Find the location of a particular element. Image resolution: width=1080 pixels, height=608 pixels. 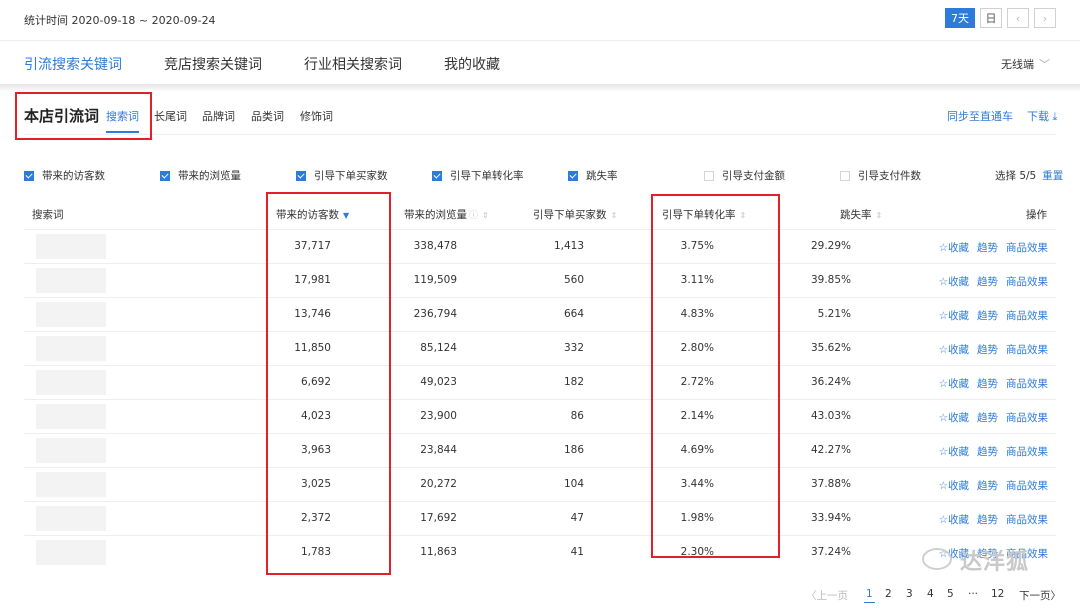

main-tabs: 引流搜索关键词 竞店搜索关键词 行业相关搜索词 我的收藏 无线端 ﹀ is located at coordinates (540, 63).